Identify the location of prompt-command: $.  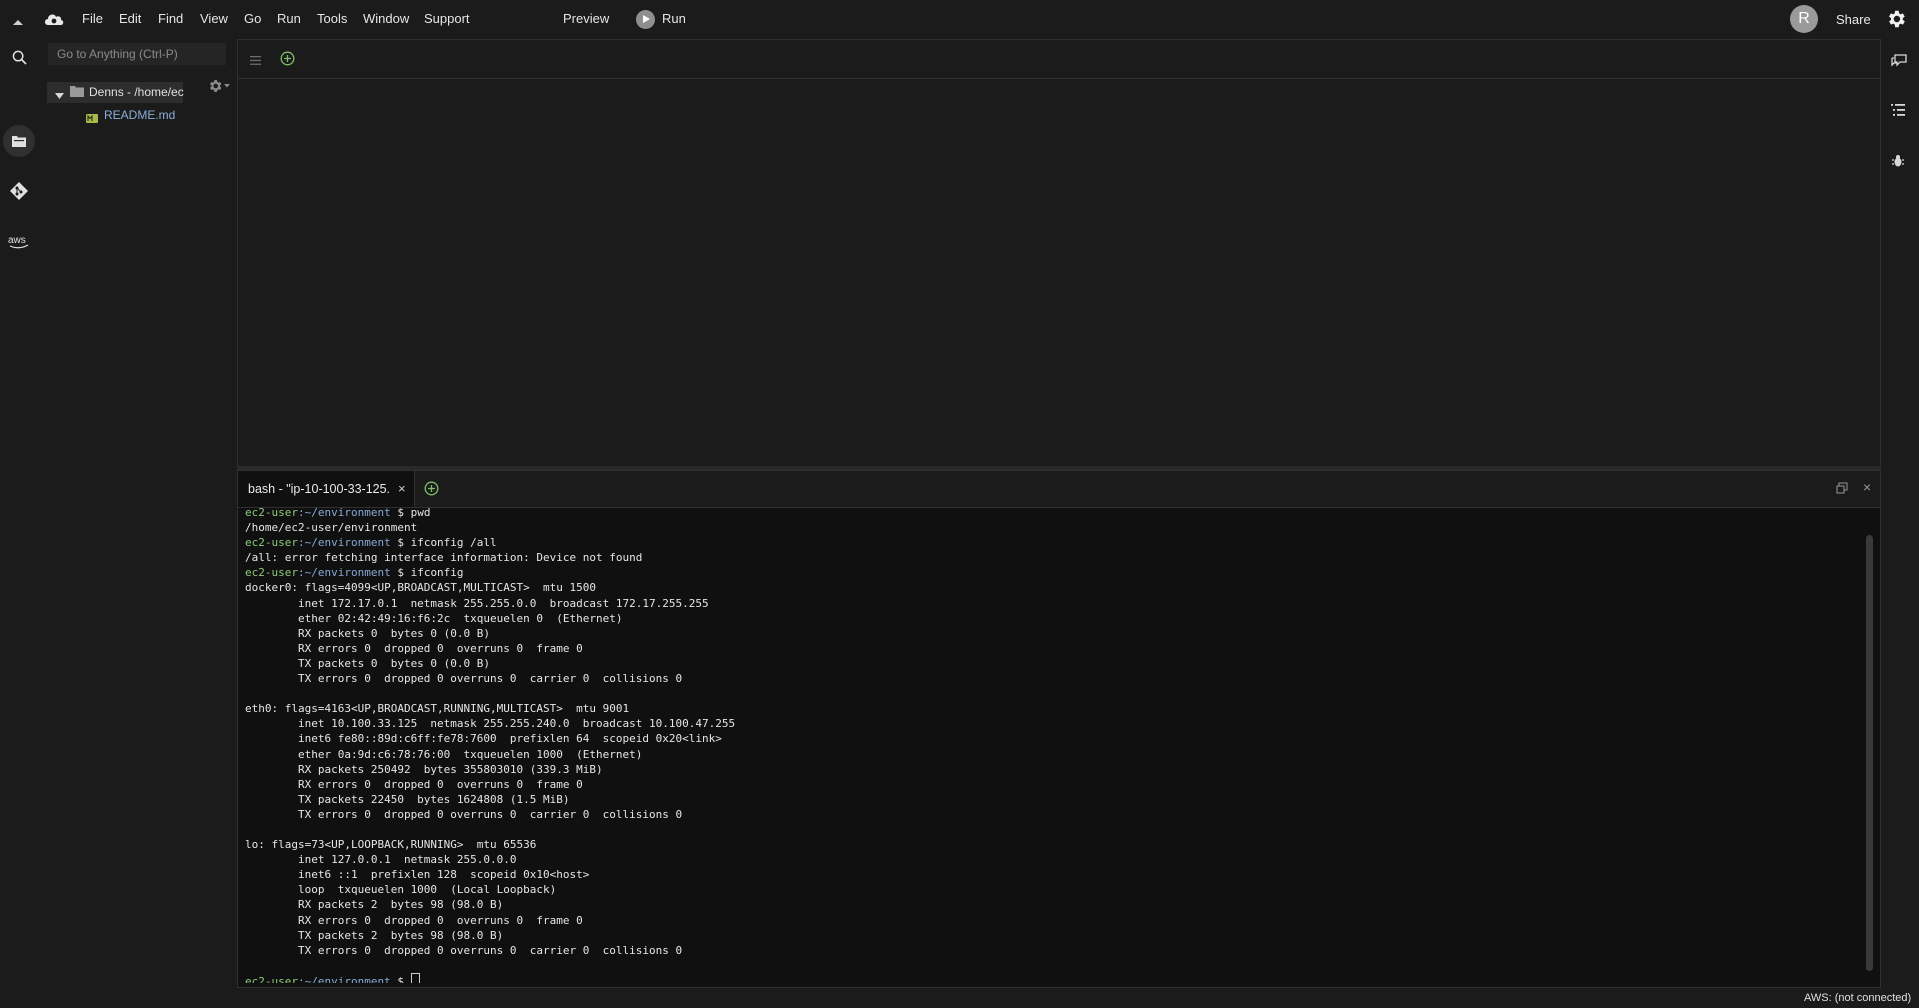
(400, 978).